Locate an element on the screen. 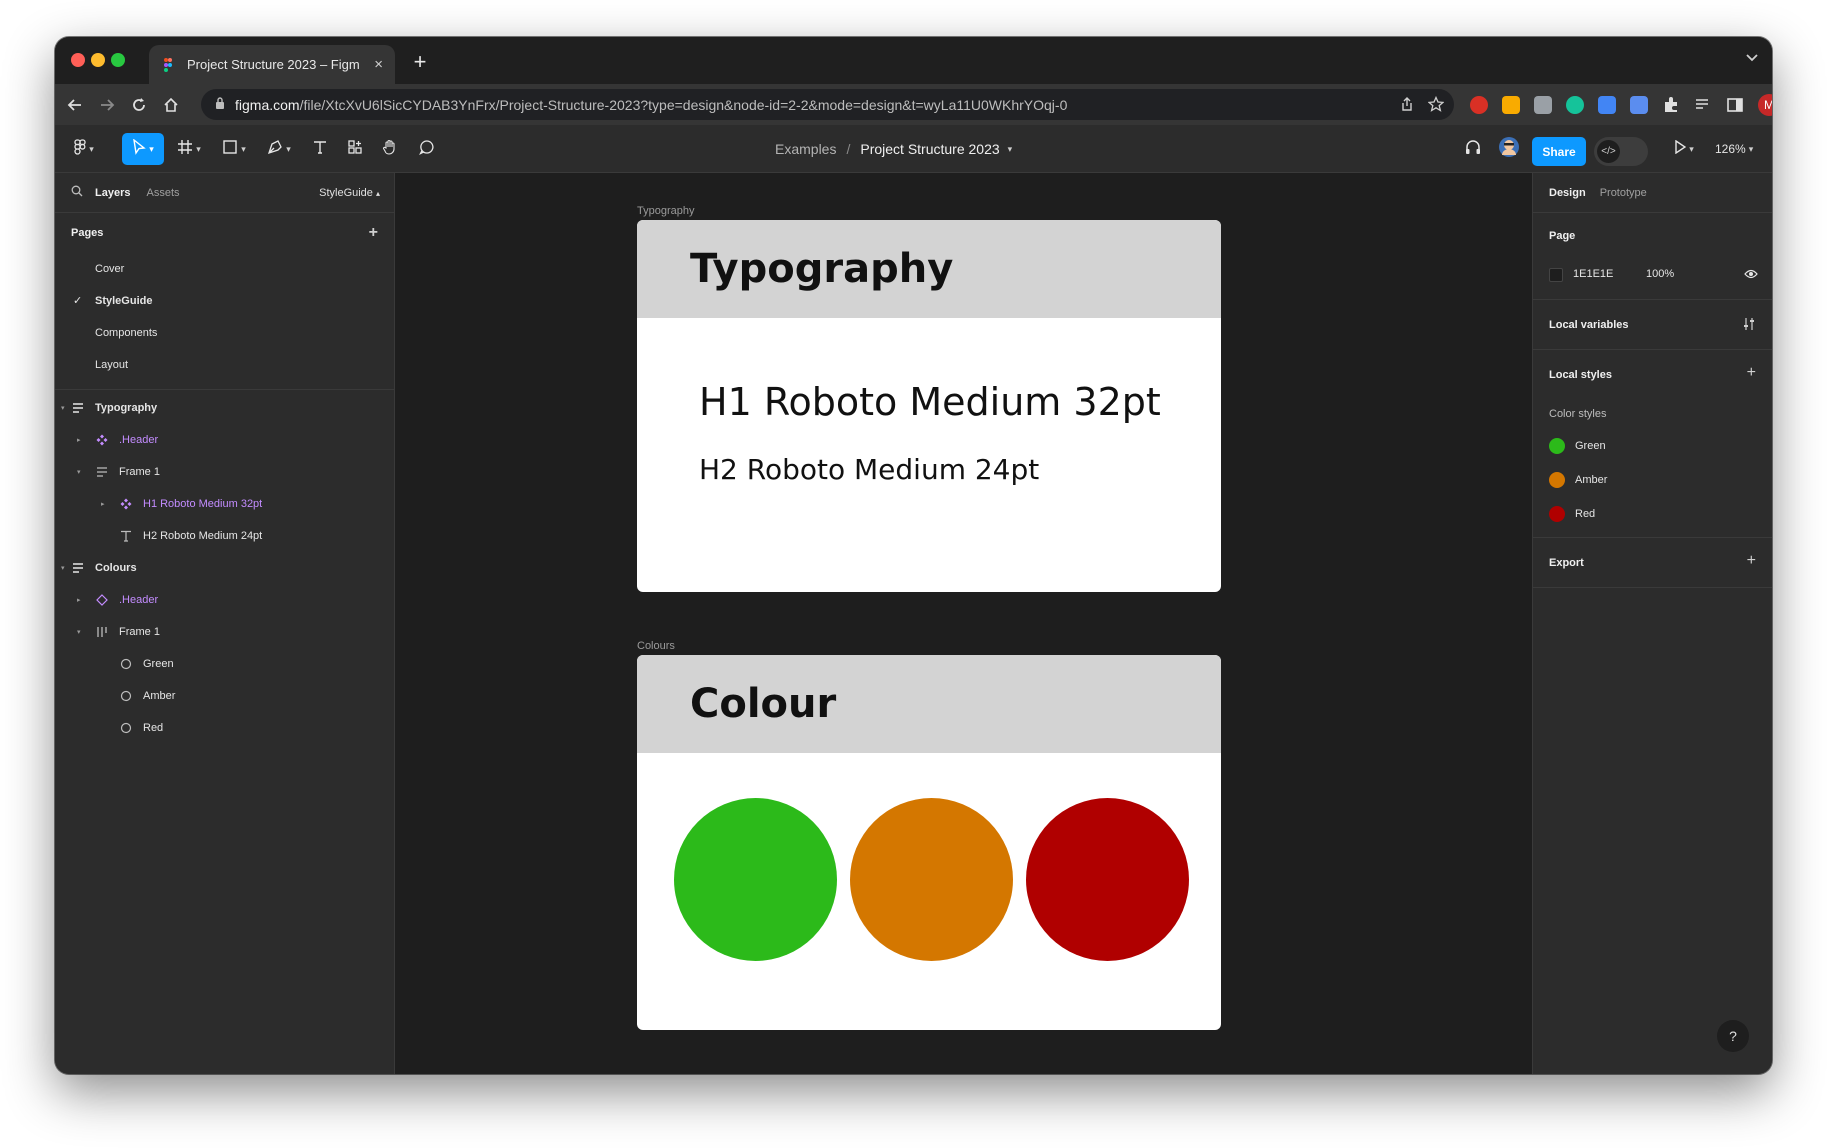 Image resolution: width=1827 pixels, height=1148 pixels. comment-tool-button is located at coordinates (427, 149).